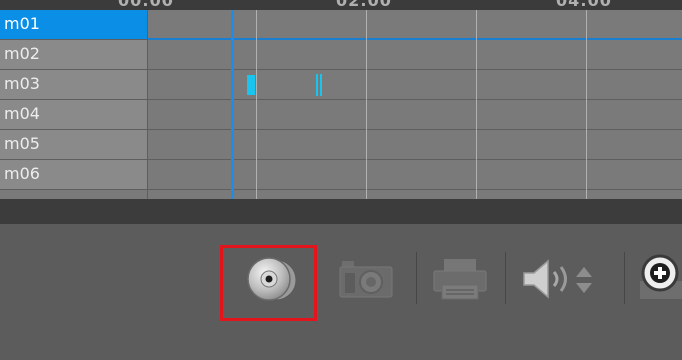 The width and height of the screenshot is (682, 360). I want to click on channel-row-m04: m04, so click(73, 115).